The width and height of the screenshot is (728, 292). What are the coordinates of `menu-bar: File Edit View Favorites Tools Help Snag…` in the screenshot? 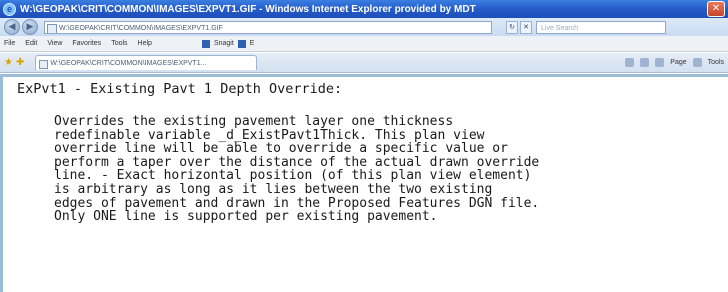 It's located at (364, 44).